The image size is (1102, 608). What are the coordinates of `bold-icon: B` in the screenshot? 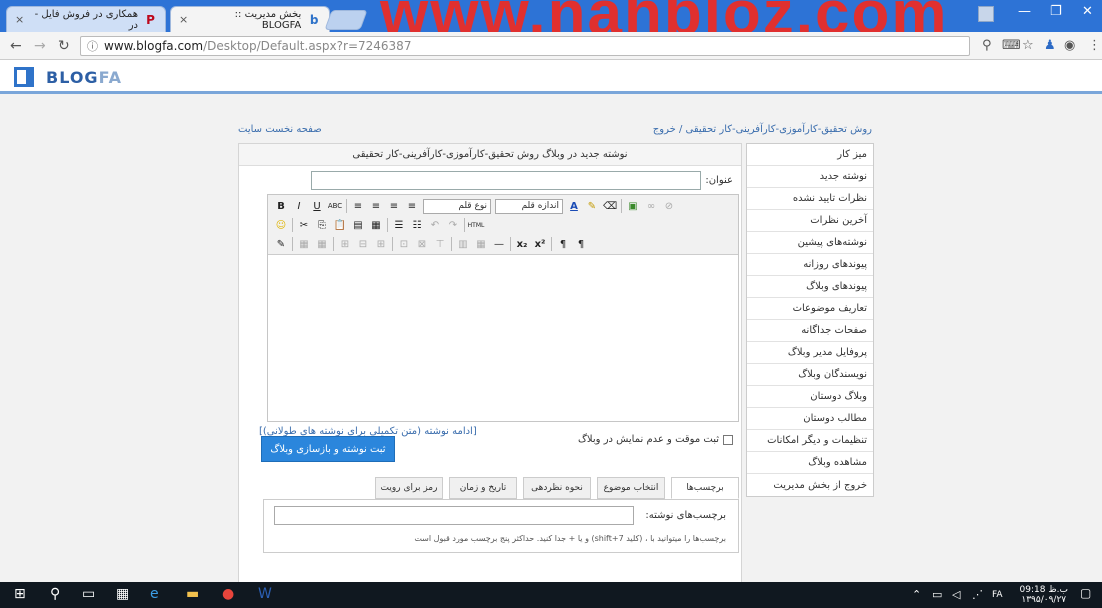 It's located at (281, 206).